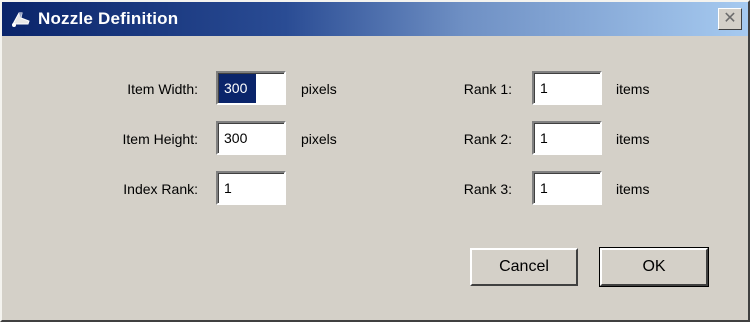  I want to click on cancel-button: Cancel, so click(524, 267).